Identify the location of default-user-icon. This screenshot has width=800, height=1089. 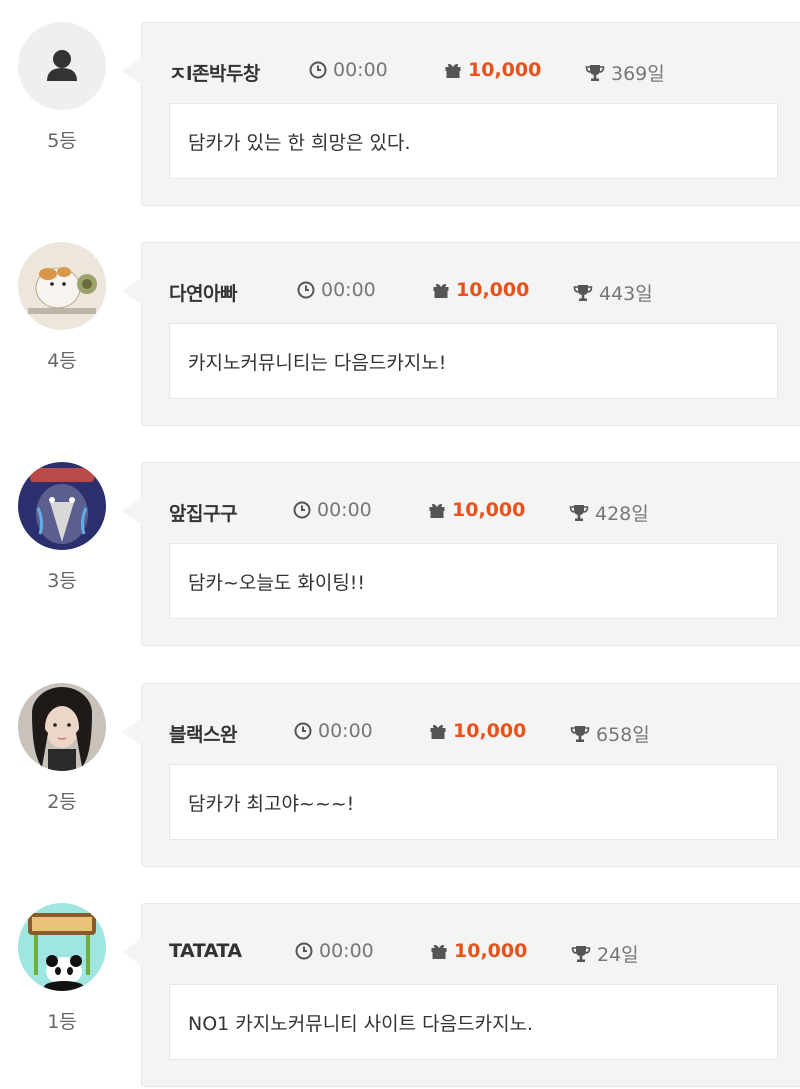
(62, 66).